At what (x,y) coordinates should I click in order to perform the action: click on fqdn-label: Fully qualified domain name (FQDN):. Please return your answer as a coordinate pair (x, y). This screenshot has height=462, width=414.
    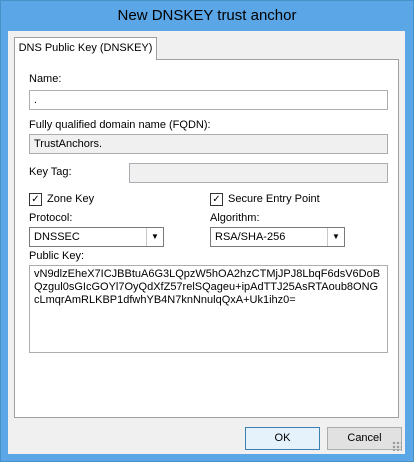
    Looking at the image, I should click on (120, 125).